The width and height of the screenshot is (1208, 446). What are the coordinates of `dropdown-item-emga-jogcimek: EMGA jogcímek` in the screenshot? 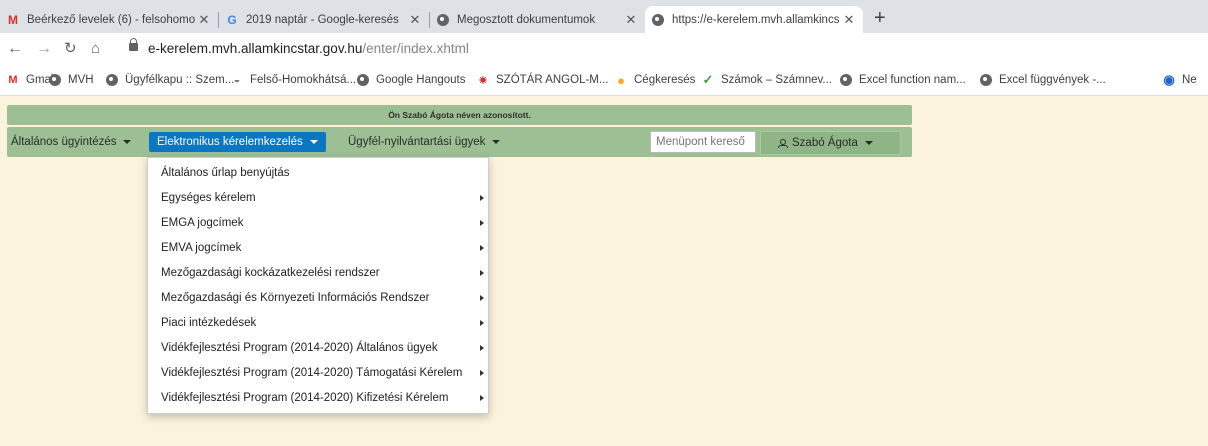 It's located at (318, 223).